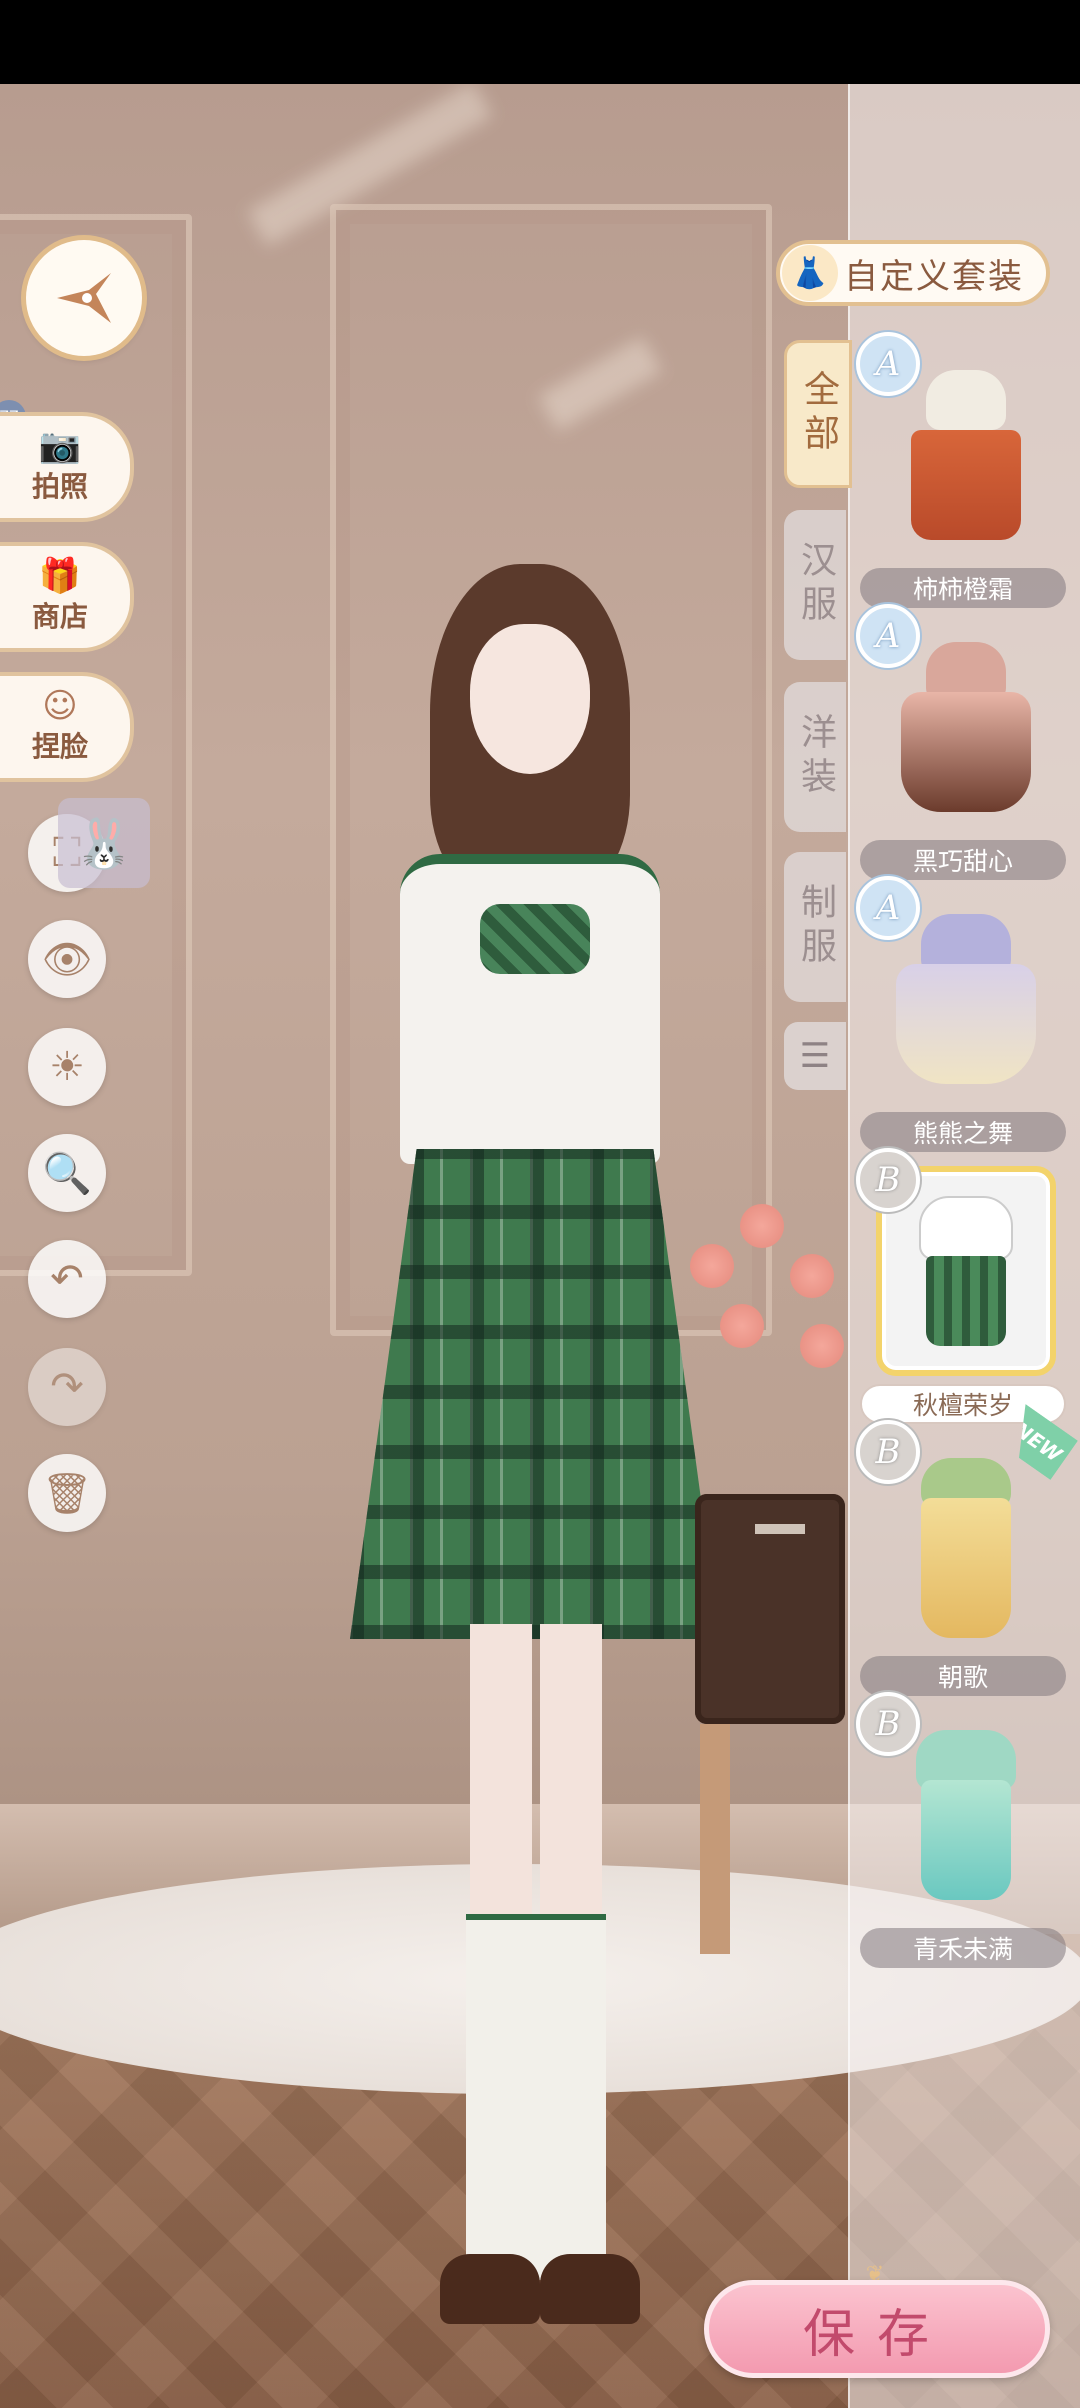 The image size is (1080, 2408). I want to click on outfit-name: 黑巧甜心, so click(963, 860).